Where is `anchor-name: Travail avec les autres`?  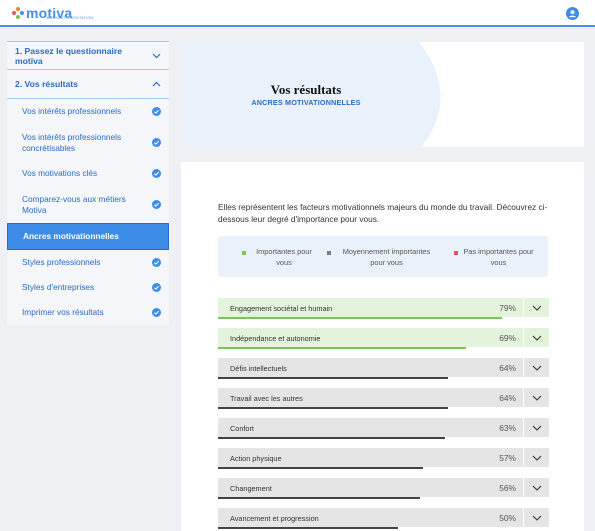
anchor-name: Travail avec les autres is located at coordinates (266, 398).